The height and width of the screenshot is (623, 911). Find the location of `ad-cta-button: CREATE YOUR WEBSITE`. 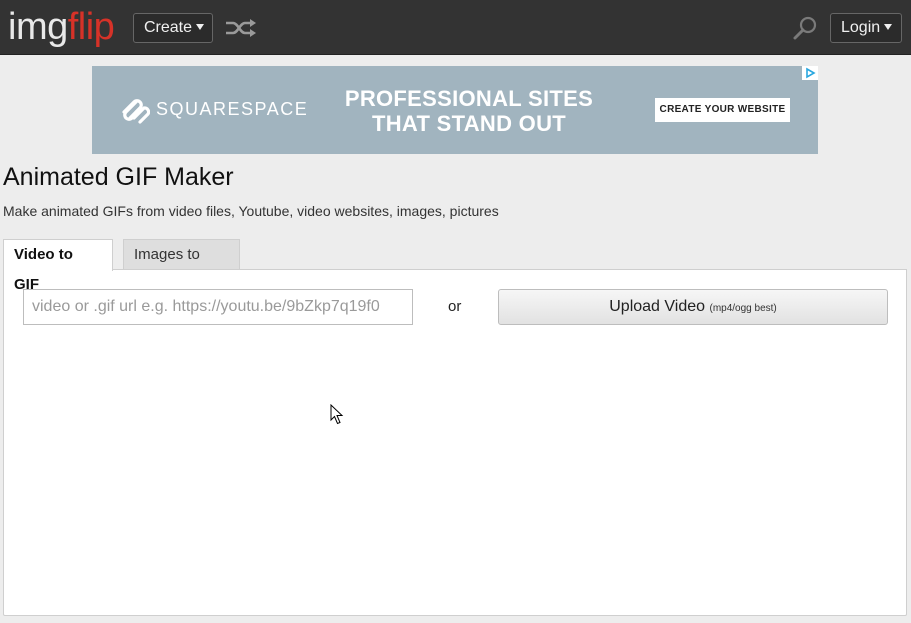

ad-cta-button: CREATE YOUR WEBSITE is located at coordinates (722, 110).